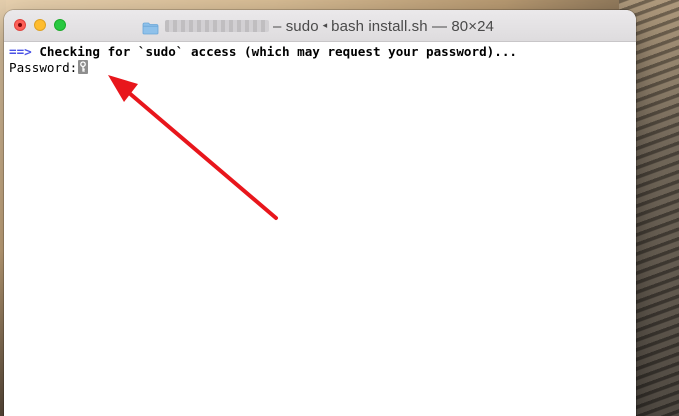  What do you see at coordinates (20, 25) in the screenshot?
I see `close-button` at bounding box center [20, 25].